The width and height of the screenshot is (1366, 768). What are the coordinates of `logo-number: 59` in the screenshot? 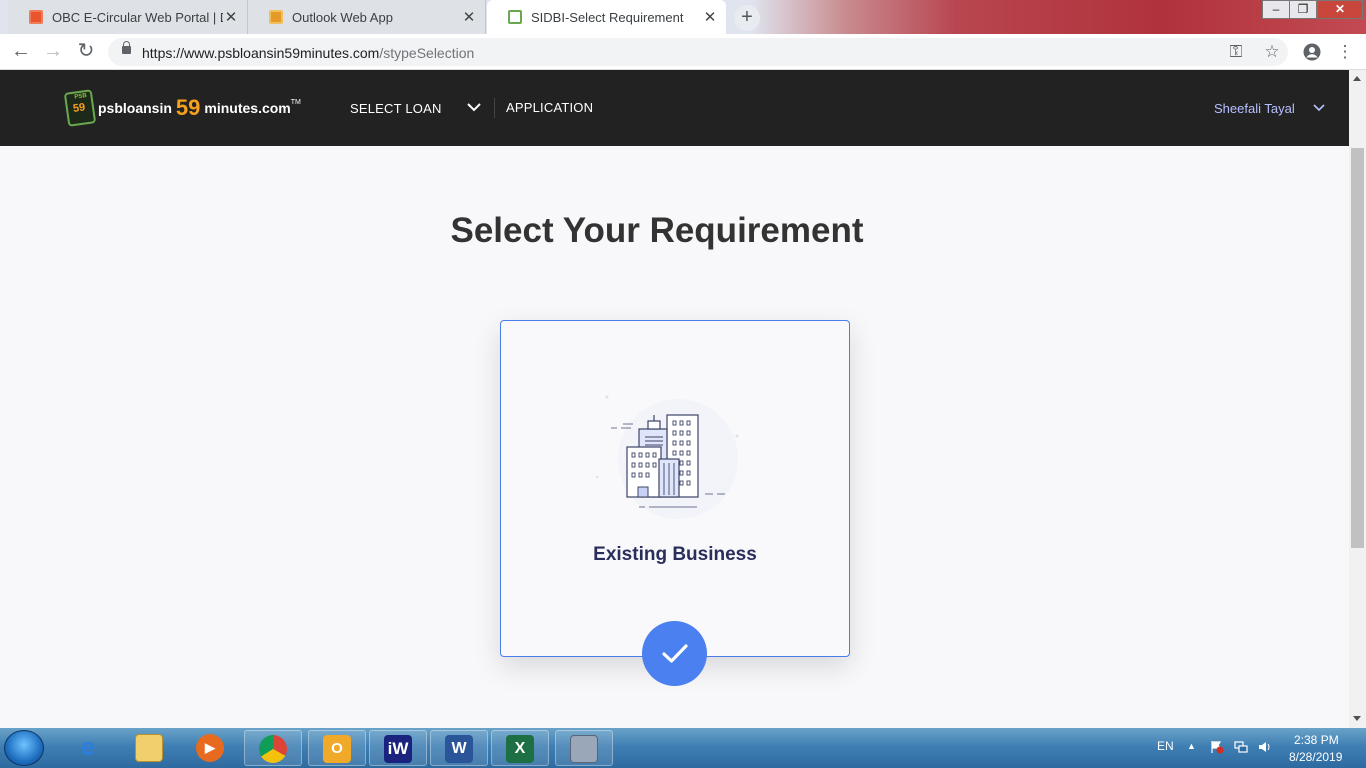 It's located at (188, 107).